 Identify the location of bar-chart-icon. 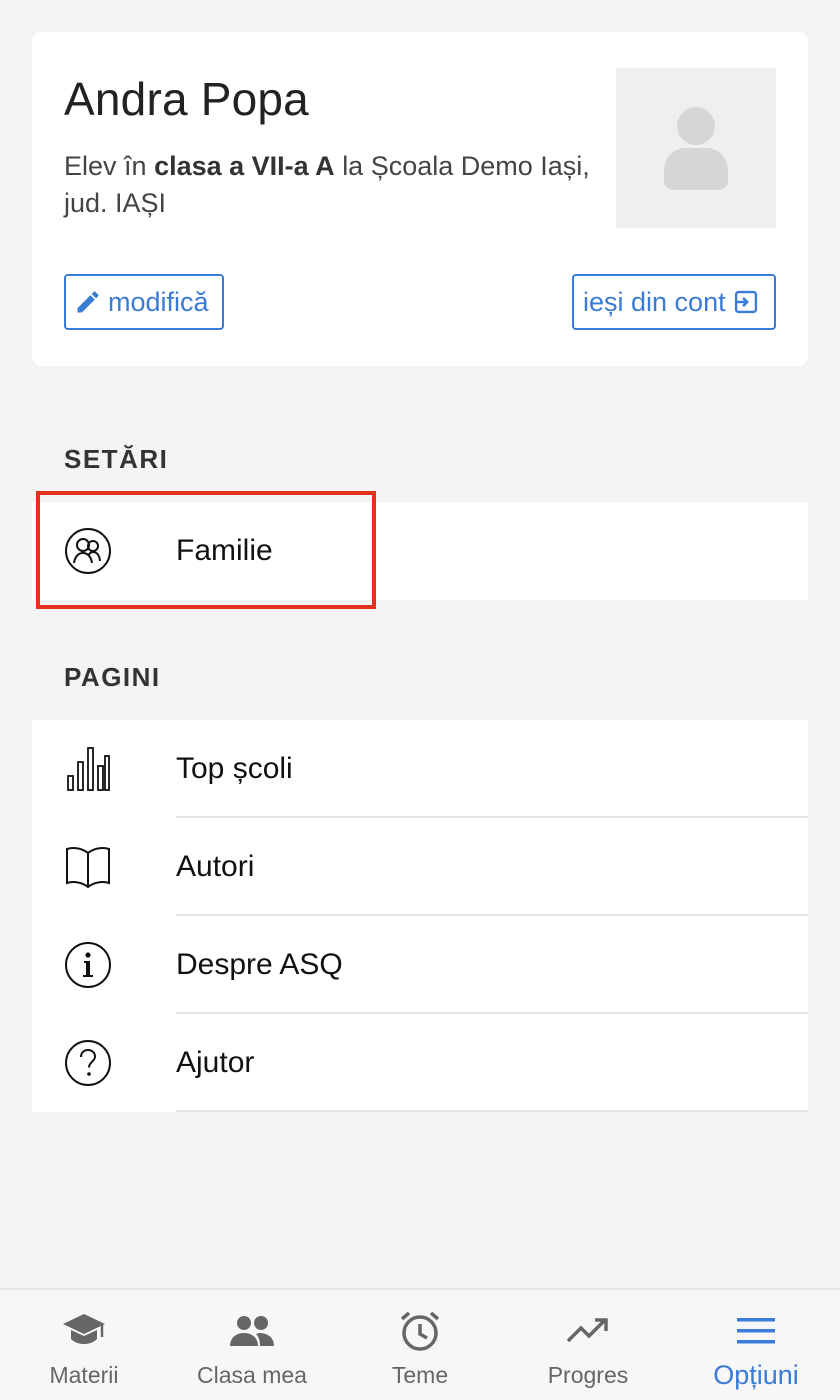
(88, 769).